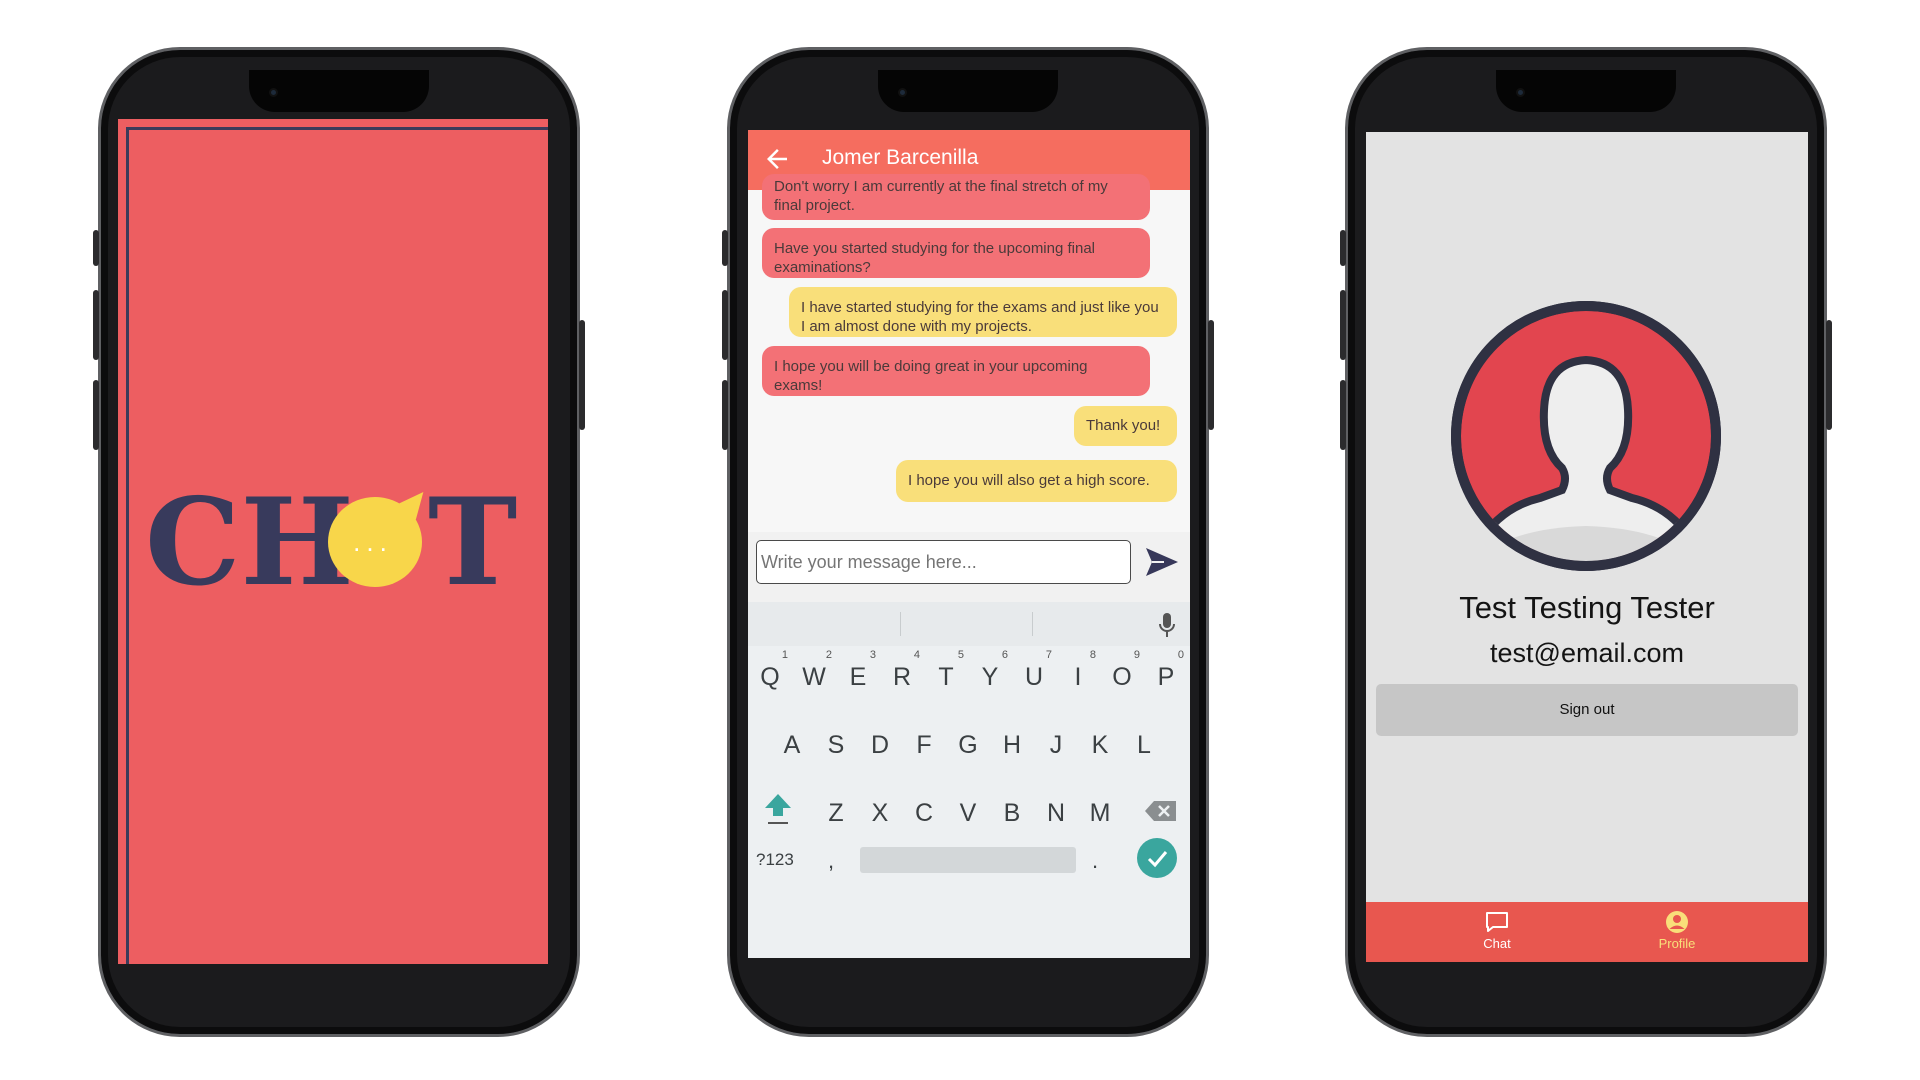  I want to click on key-q: Q1, so click(770, 674).